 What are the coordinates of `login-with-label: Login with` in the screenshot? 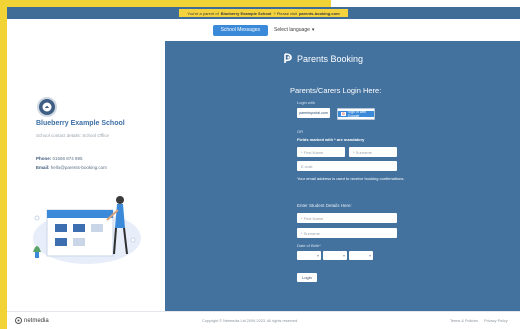 It's located at (306, 102).